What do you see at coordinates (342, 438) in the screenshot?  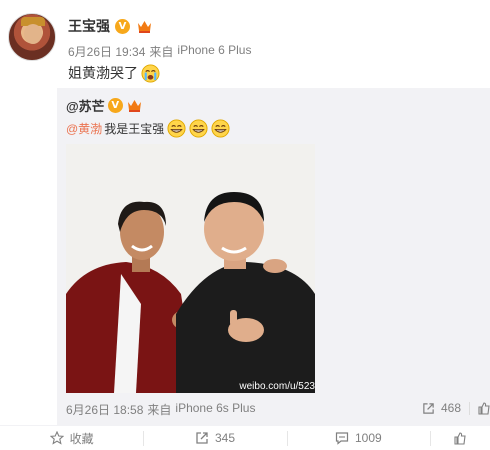 I see `comment-icon` at bounding box center [342, 438].